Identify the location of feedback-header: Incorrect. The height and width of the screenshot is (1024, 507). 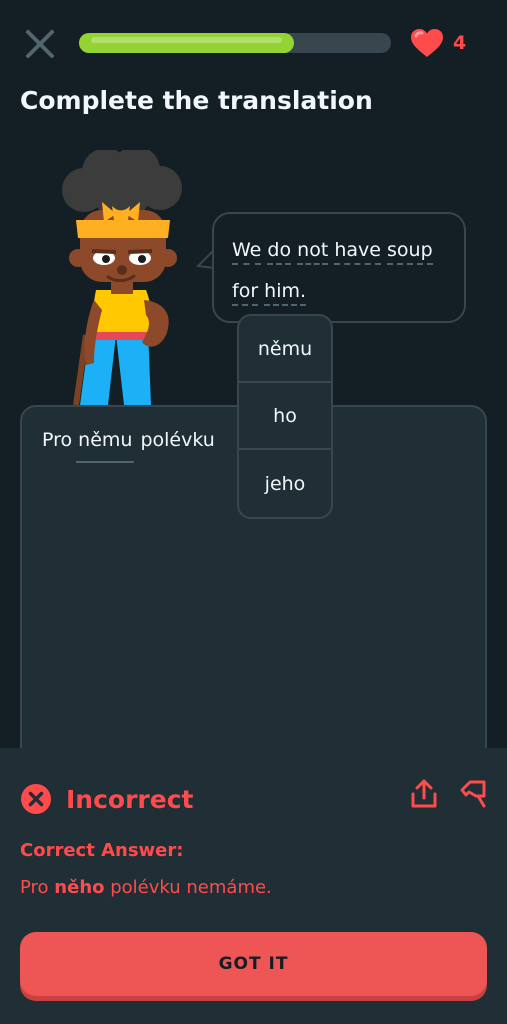
(106, 799).